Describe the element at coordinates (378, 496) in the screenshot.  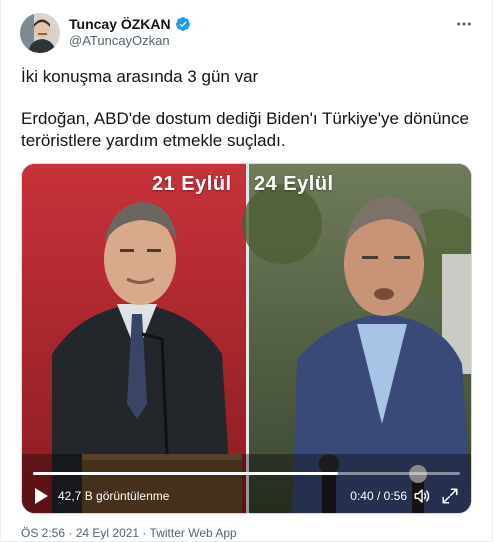
I see `video-time: 0:40 / 0:56` at that location.